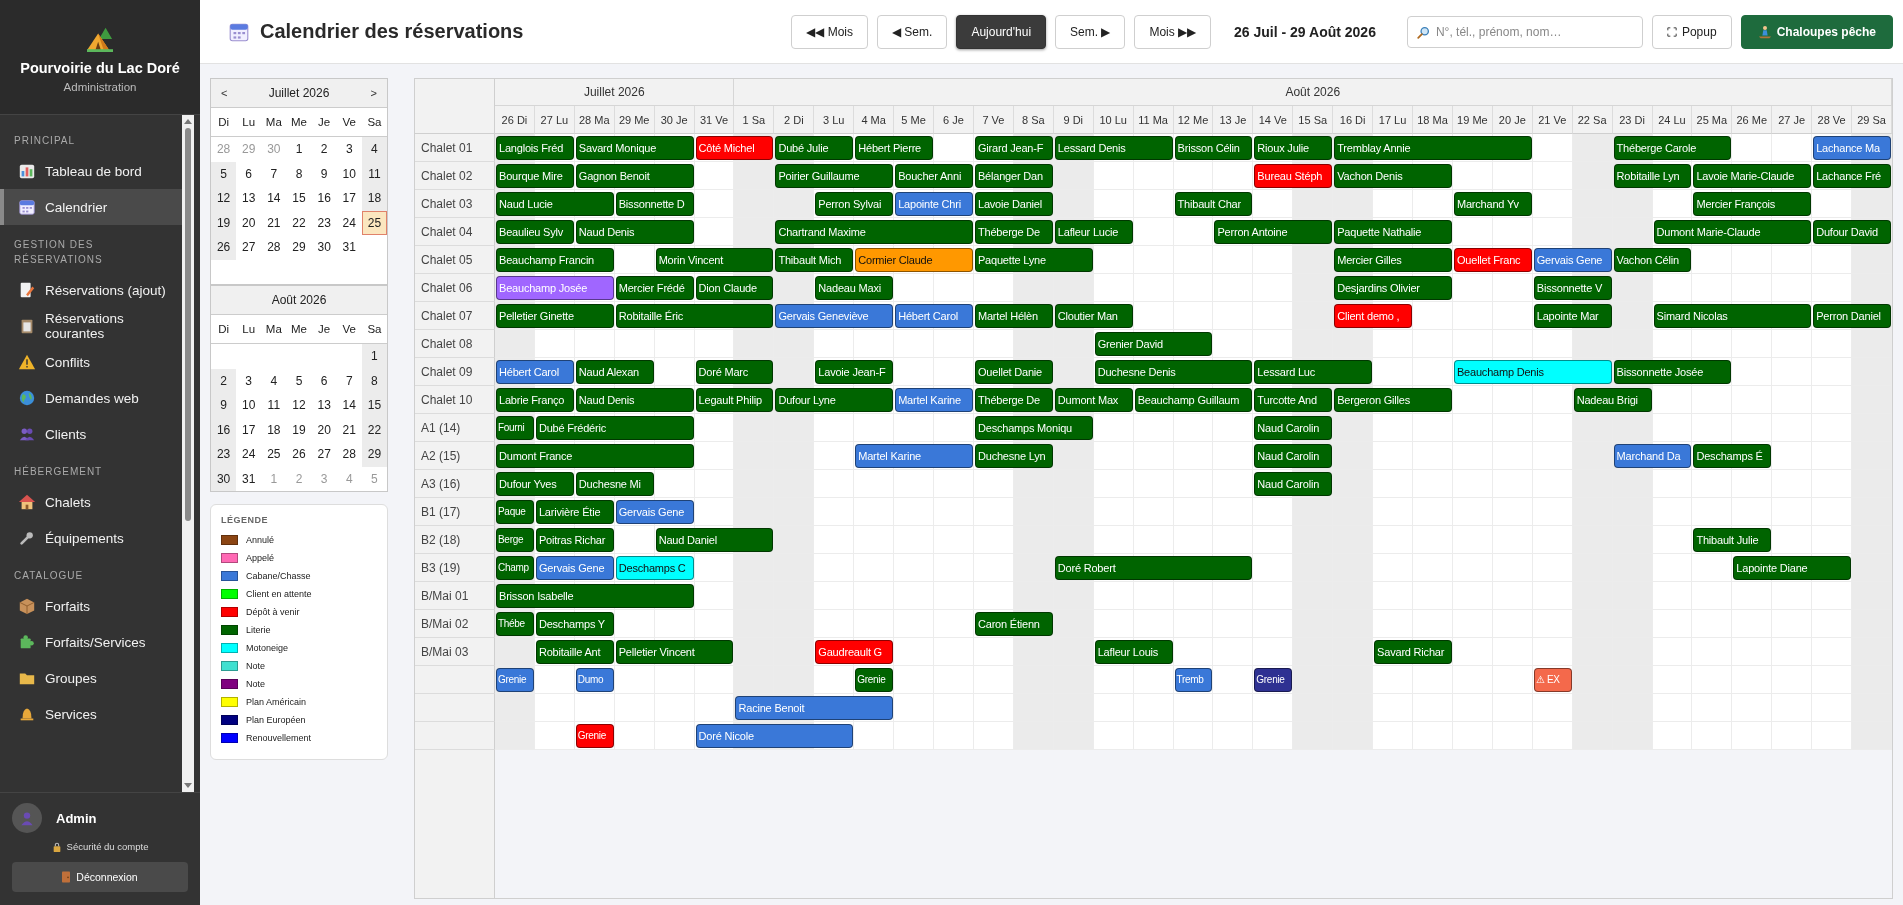  What do you see at coordinates (1652, 456) in the screenshot?
I see `booking-bar: Marchand Da` at bounding box center [1652, 456].